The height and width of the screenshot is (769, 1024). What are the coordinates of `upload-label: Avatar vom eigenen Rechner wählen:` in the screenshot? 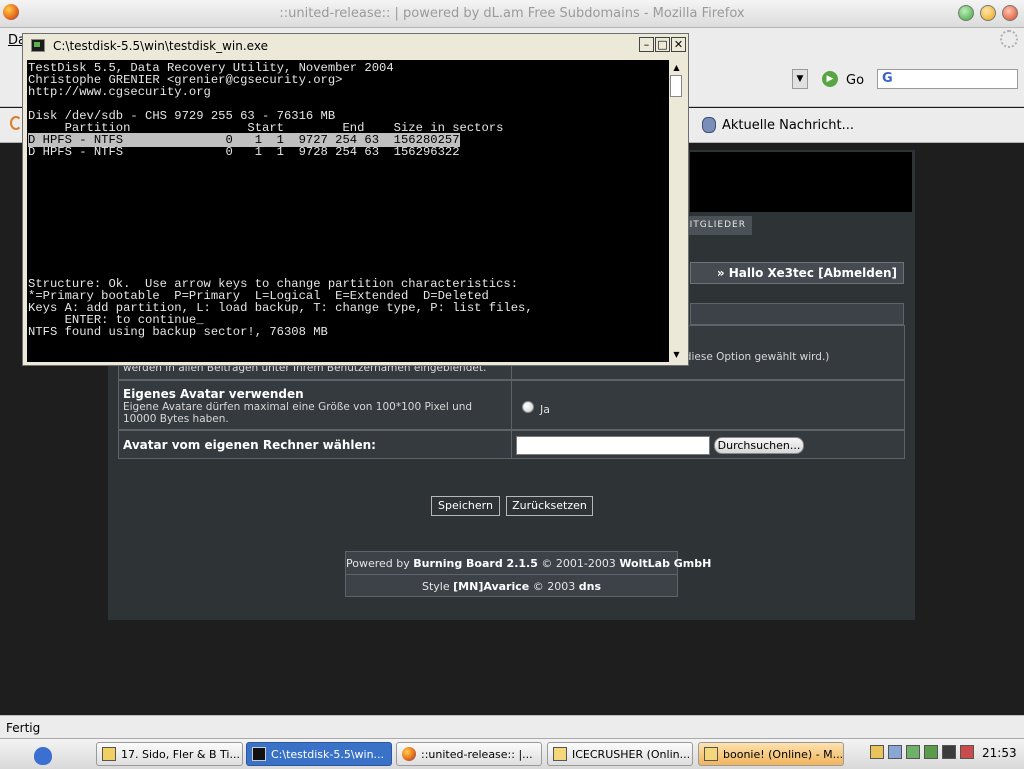 It's located at (249, 445).